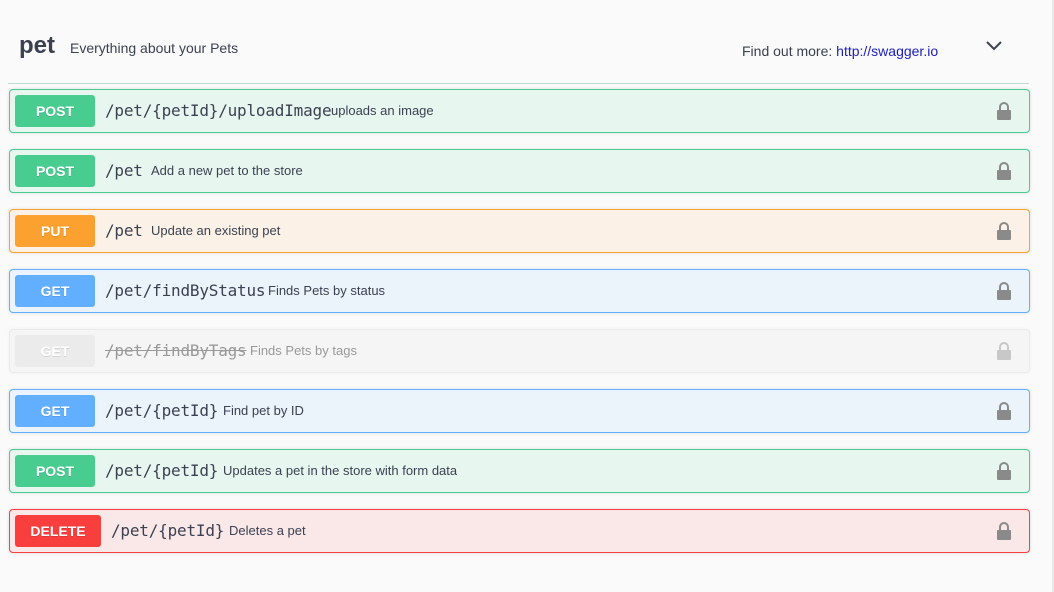  I want to click on find-out-more-link: http://swagger.io, so click(887, 51).